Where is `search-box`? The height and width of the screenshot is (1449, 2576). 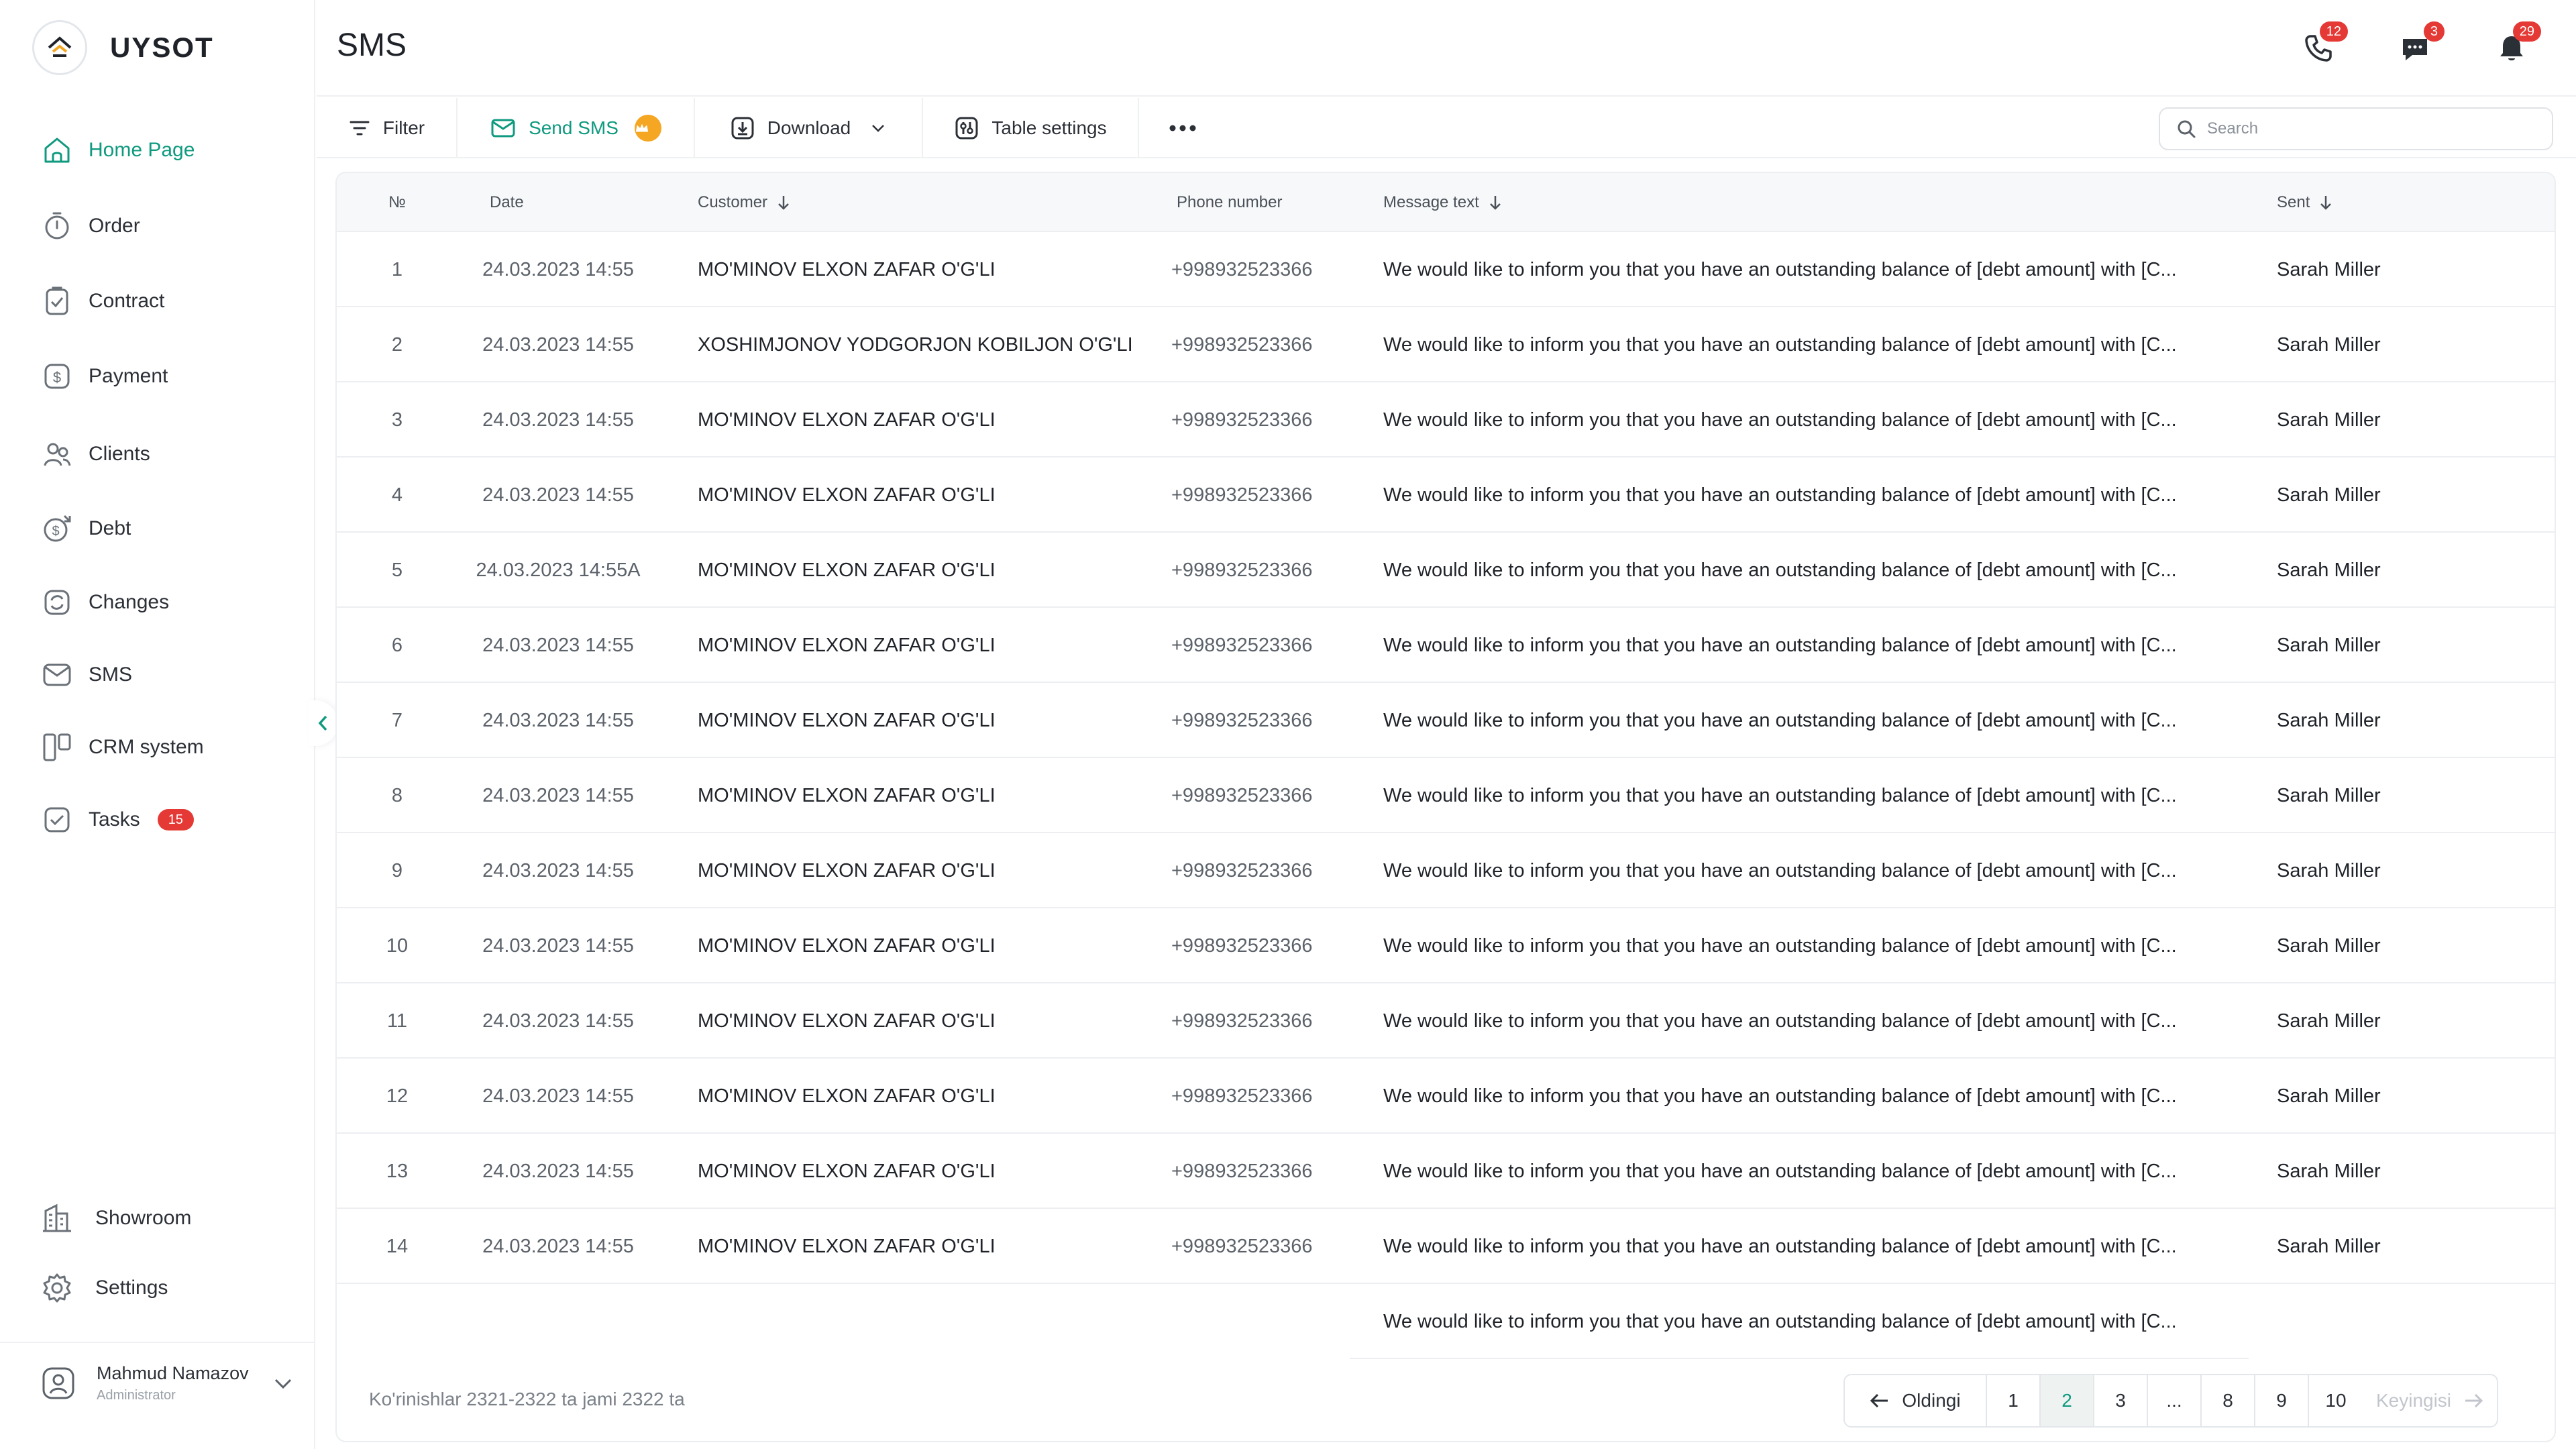 search-box is located at coordinates (2356, 128).